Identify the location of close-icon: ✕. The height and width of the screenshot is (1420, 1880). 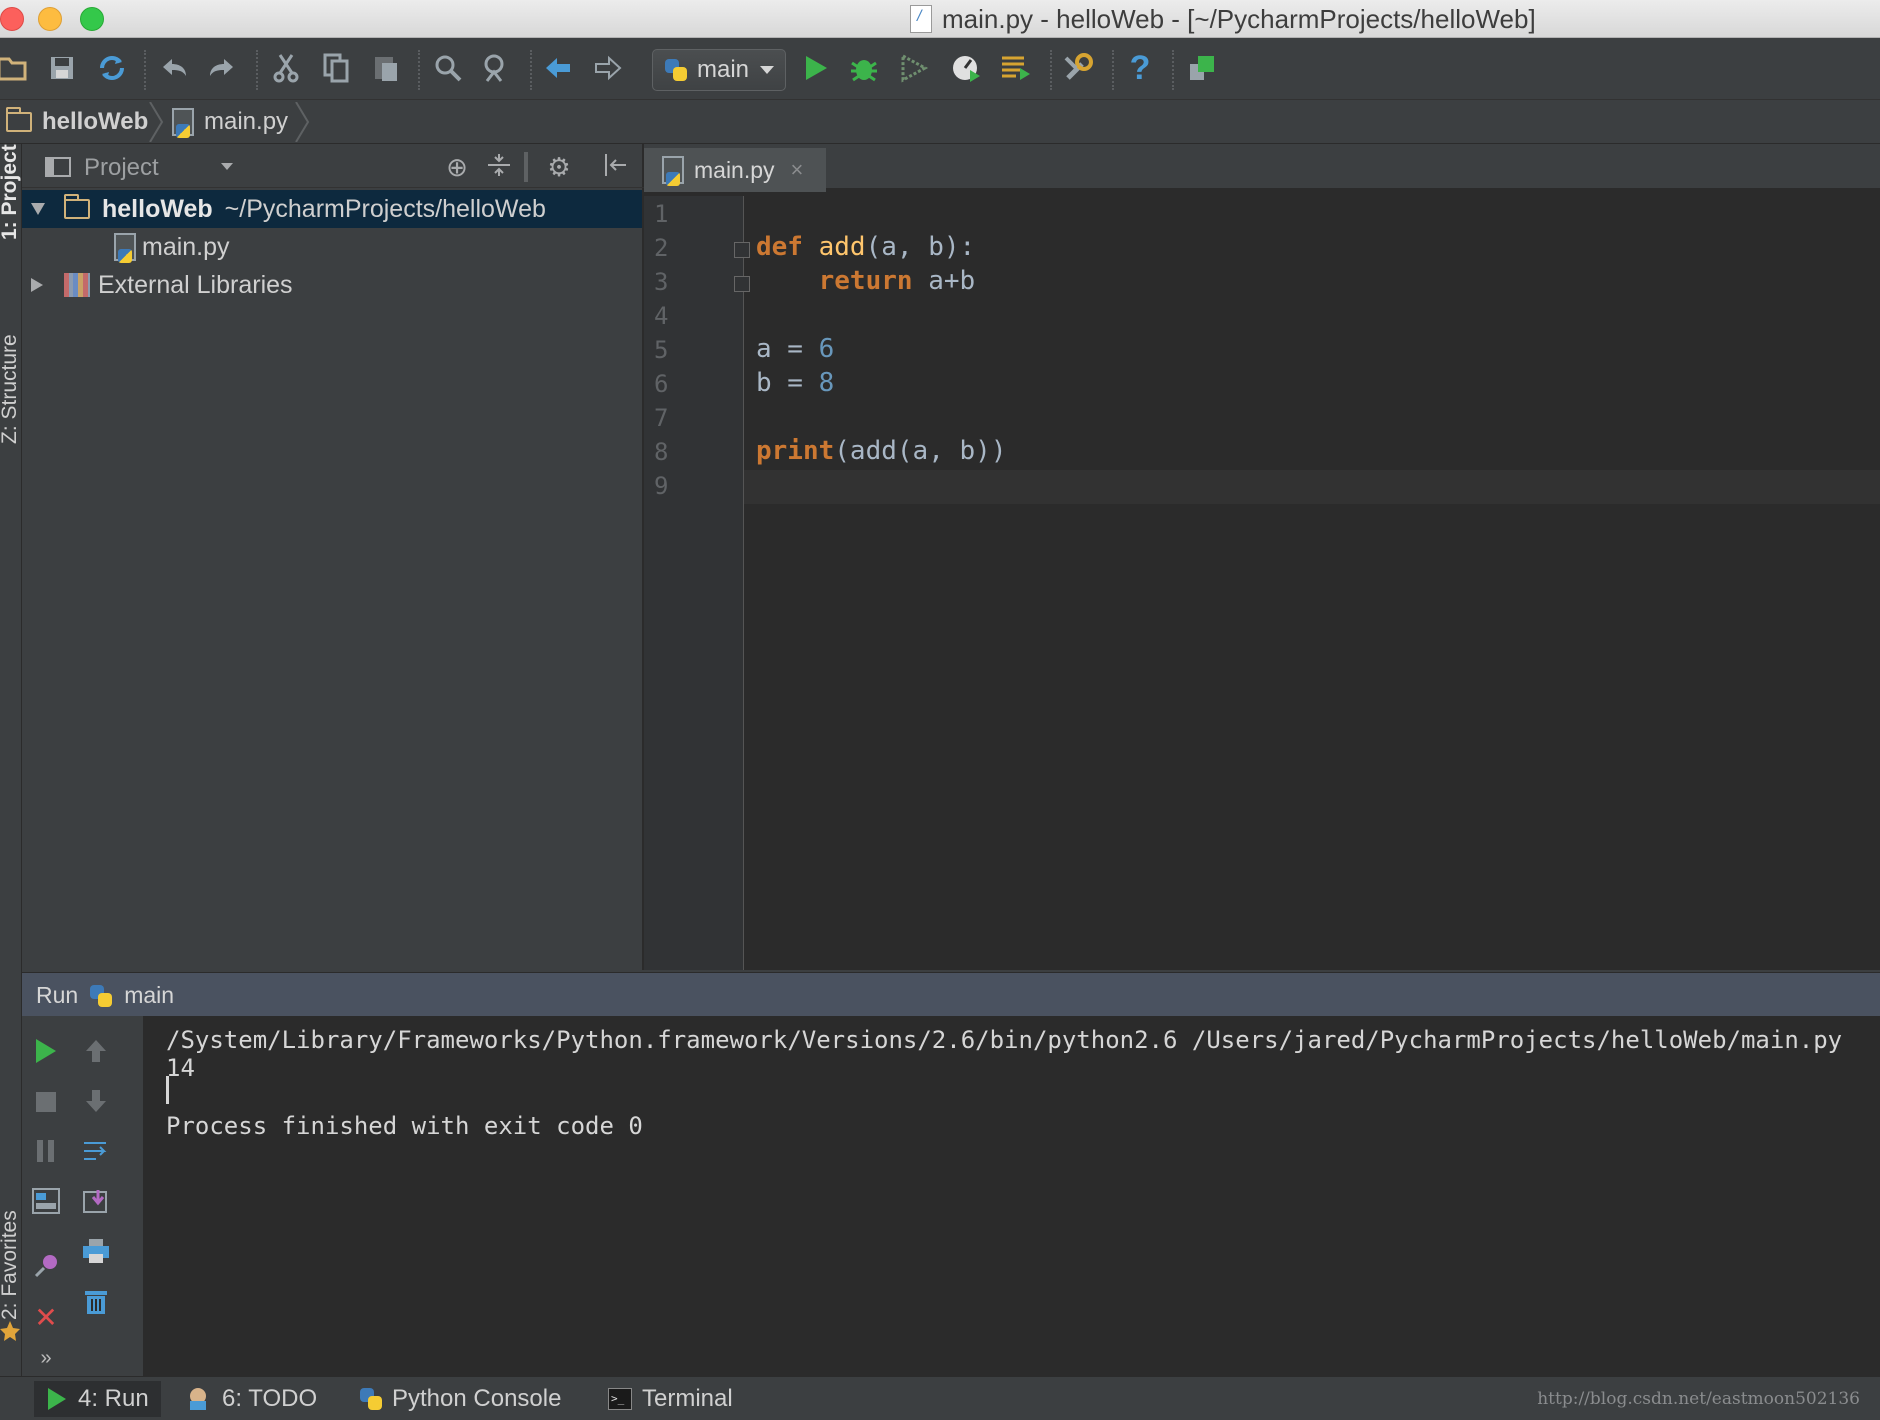
(46, 1318).